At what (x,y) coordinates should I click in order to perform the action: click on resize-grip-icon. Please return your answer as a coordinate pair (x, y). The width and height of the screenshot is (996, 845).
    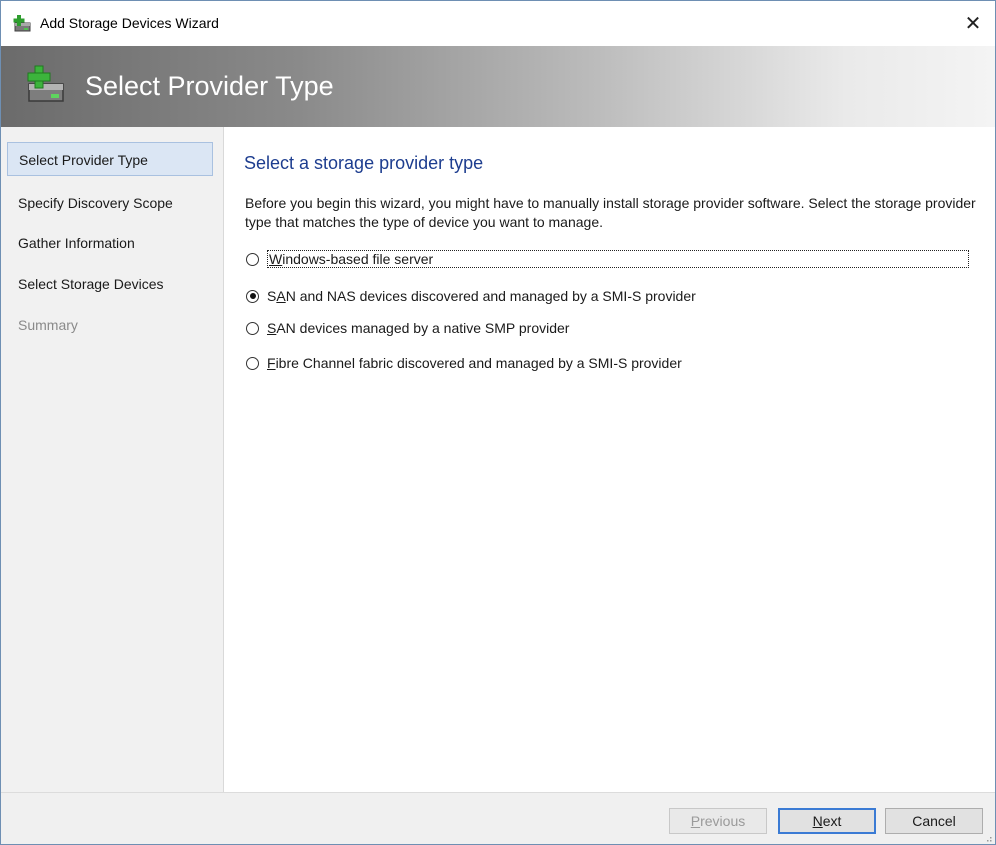
    Looking at the image, I should click on (987, 837).